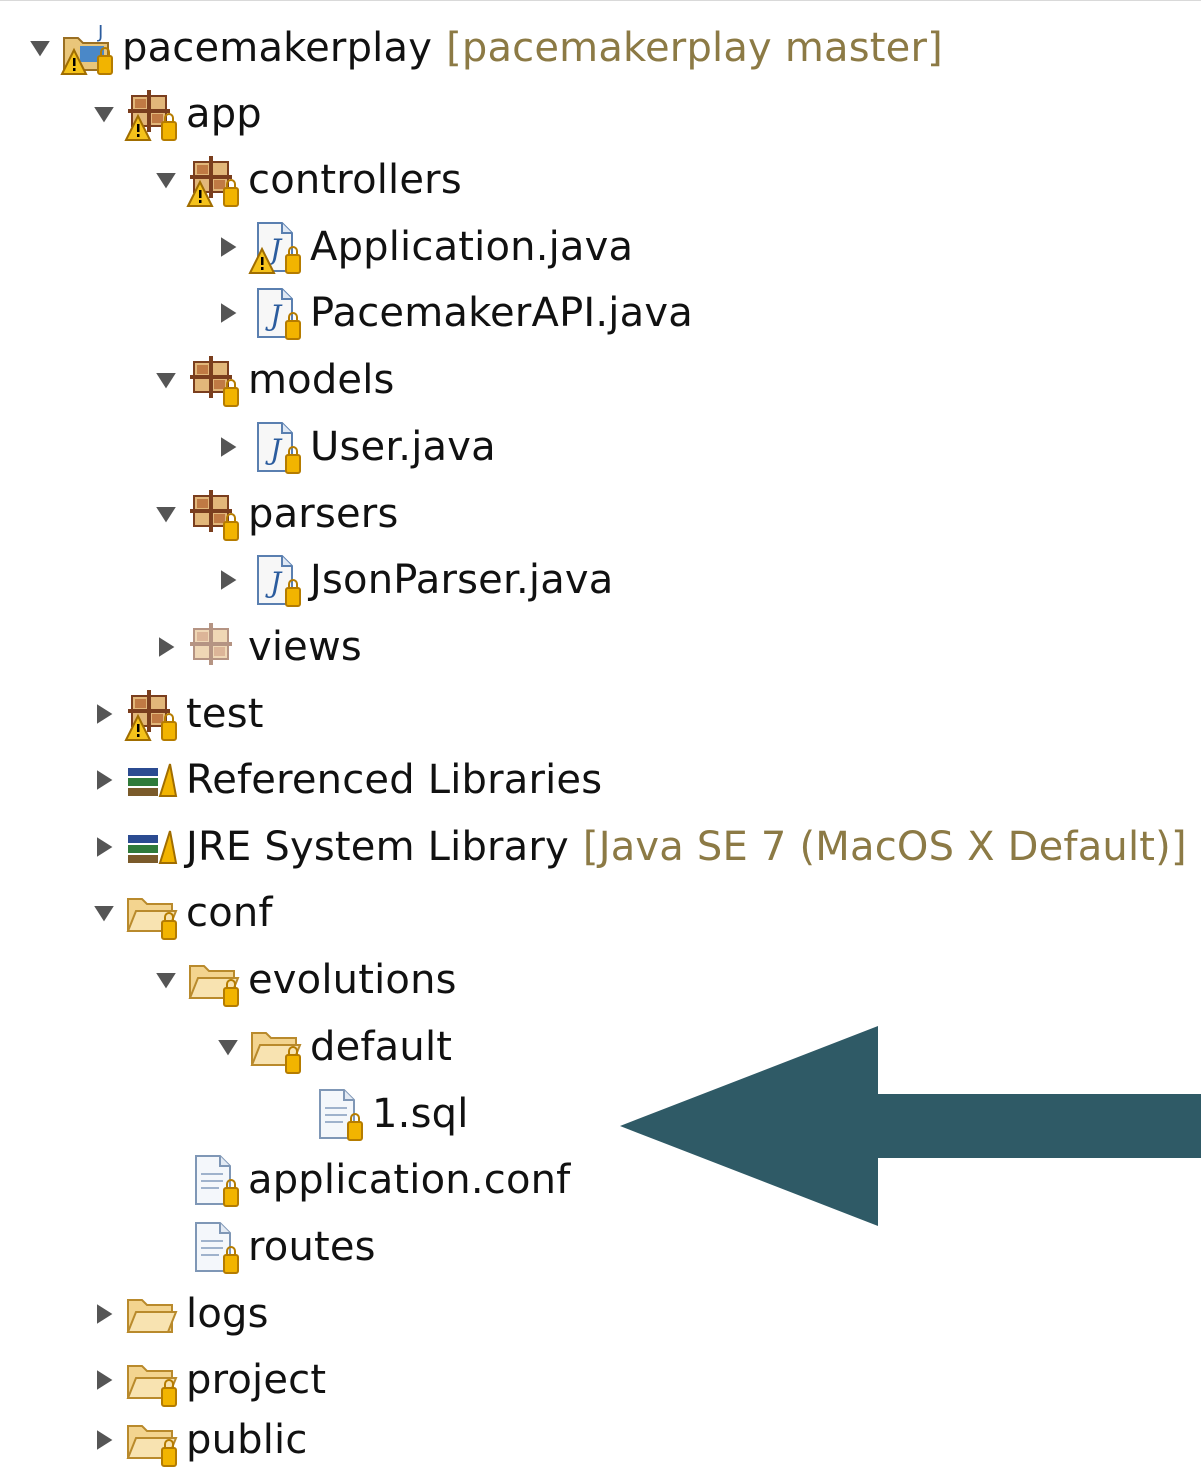 This screenshot has width=1201, height=1472. What do you see at coordinates (321, 380) in the screenshot?
I see `tree-item-label: models` at bounding box center [321, 380].